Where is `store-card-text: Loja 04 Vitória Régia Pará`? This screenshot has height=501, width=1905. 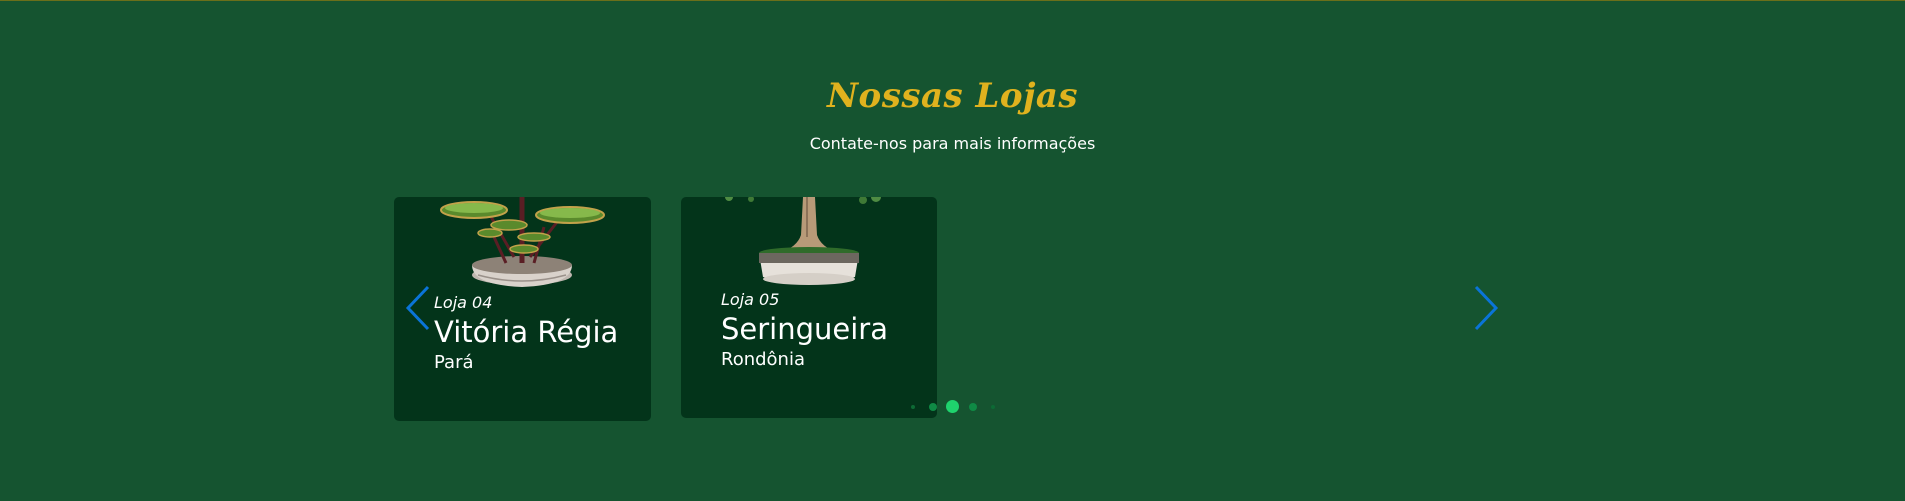 store-card-text: Loja 04 Vitória Régia Pará is located at coordinates (526, 334).